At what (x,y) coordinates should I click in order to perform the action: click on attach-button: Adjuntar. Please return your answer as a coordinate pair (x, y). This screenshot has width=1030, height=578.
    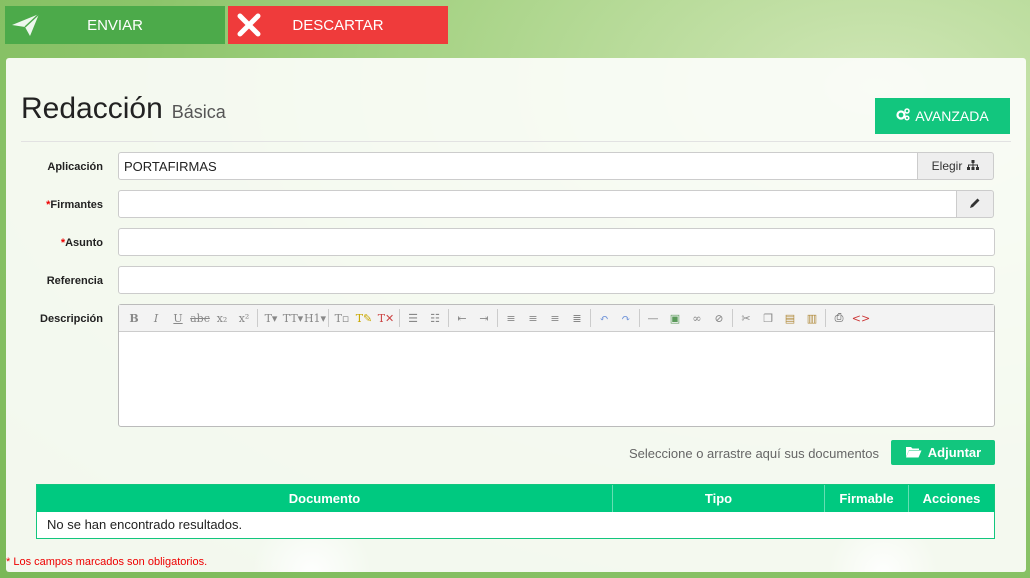
    Looking at the image, I should click on (943, 452).